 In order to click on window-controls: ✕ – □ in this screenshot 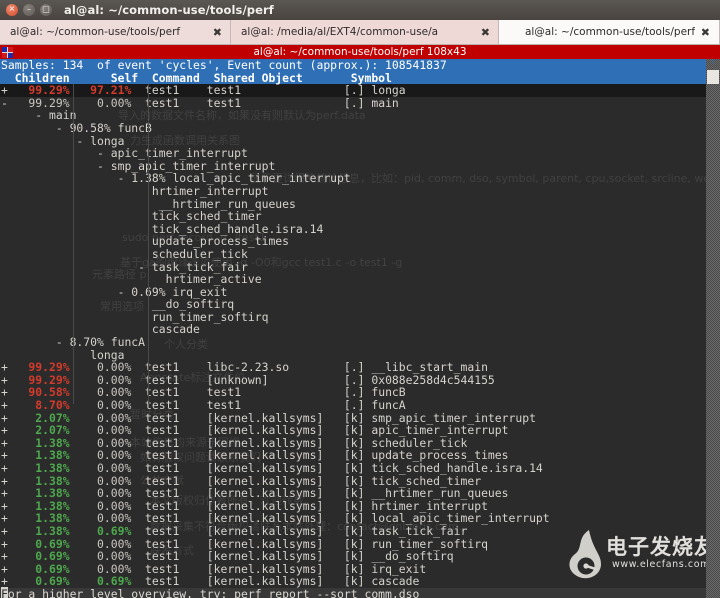, I will do `click(29, 10)`.